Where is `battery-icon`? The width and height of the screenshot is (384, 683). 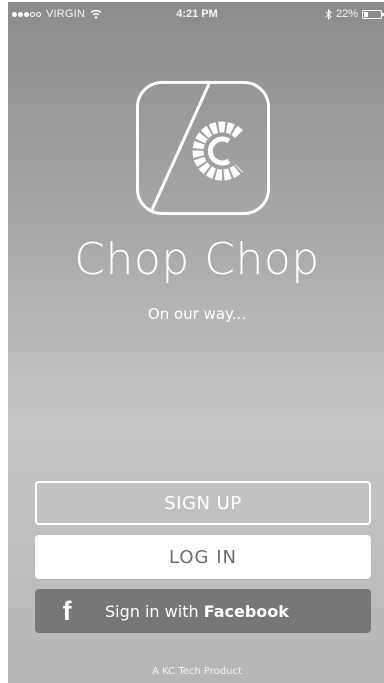 battery-icon is located at coordinates (373, 14).